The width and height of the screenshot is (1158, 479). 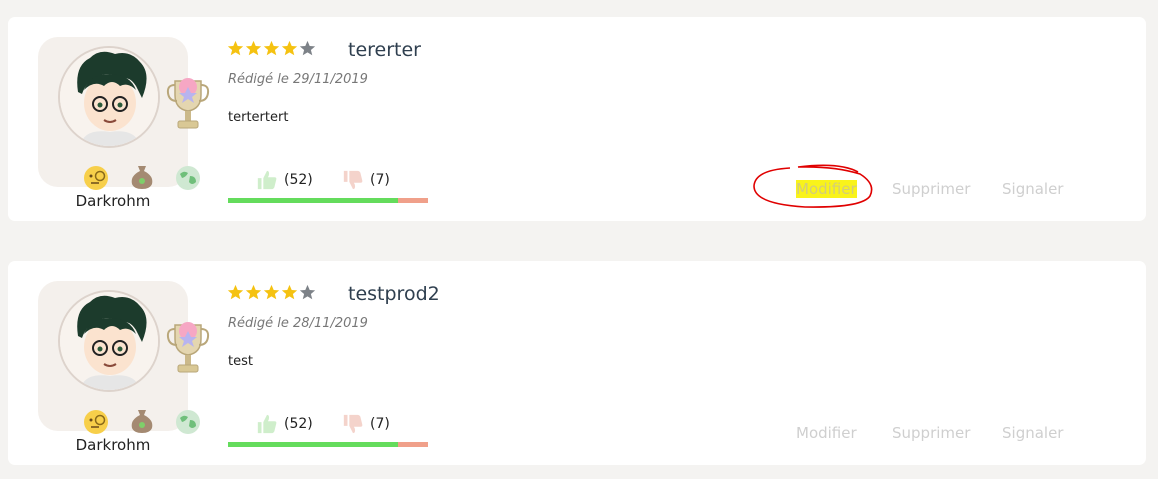 I want to click on review-date: Rédigé le 28/11/2019, so click(x=298, y=323).